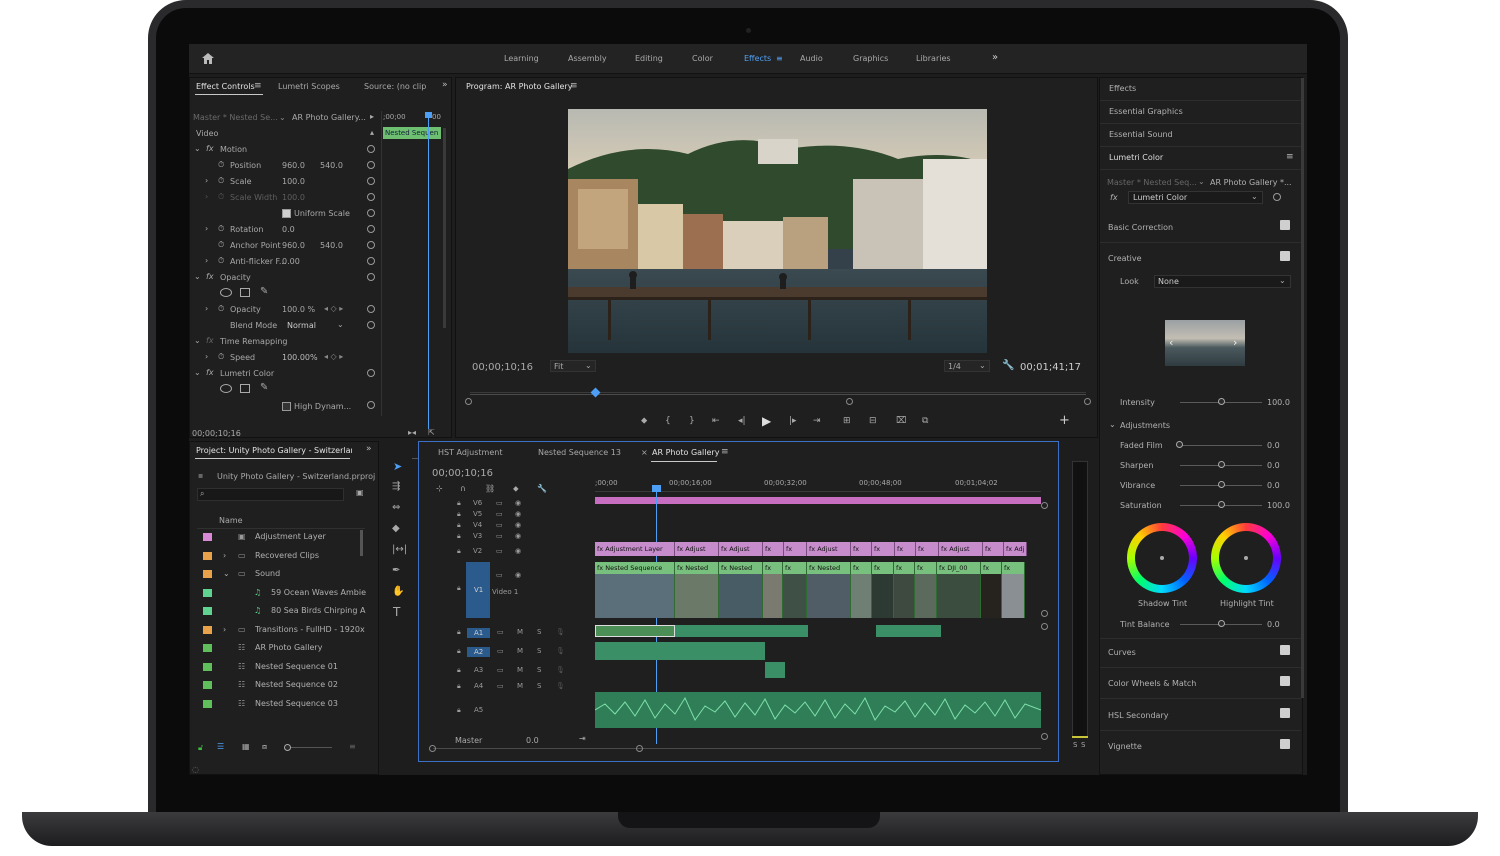 The width and height of the screenshot is (1500, 856). Describe the element at coordinates (757, 58) in the screenshot. I see `workspace-effects: Effects` at that location.